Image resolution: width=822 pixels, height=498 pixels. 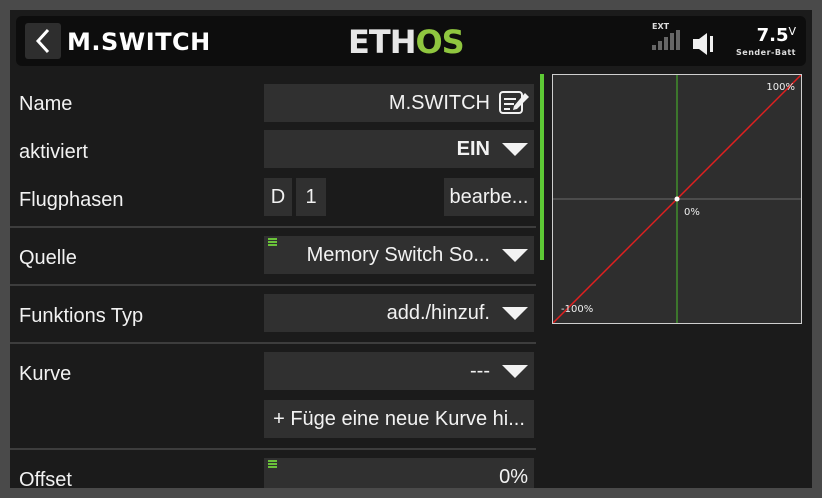 What do you see at coordinates (48, 258) in the screenshot?
I see `source-label: Quelle` at bounding box center [48, 258].